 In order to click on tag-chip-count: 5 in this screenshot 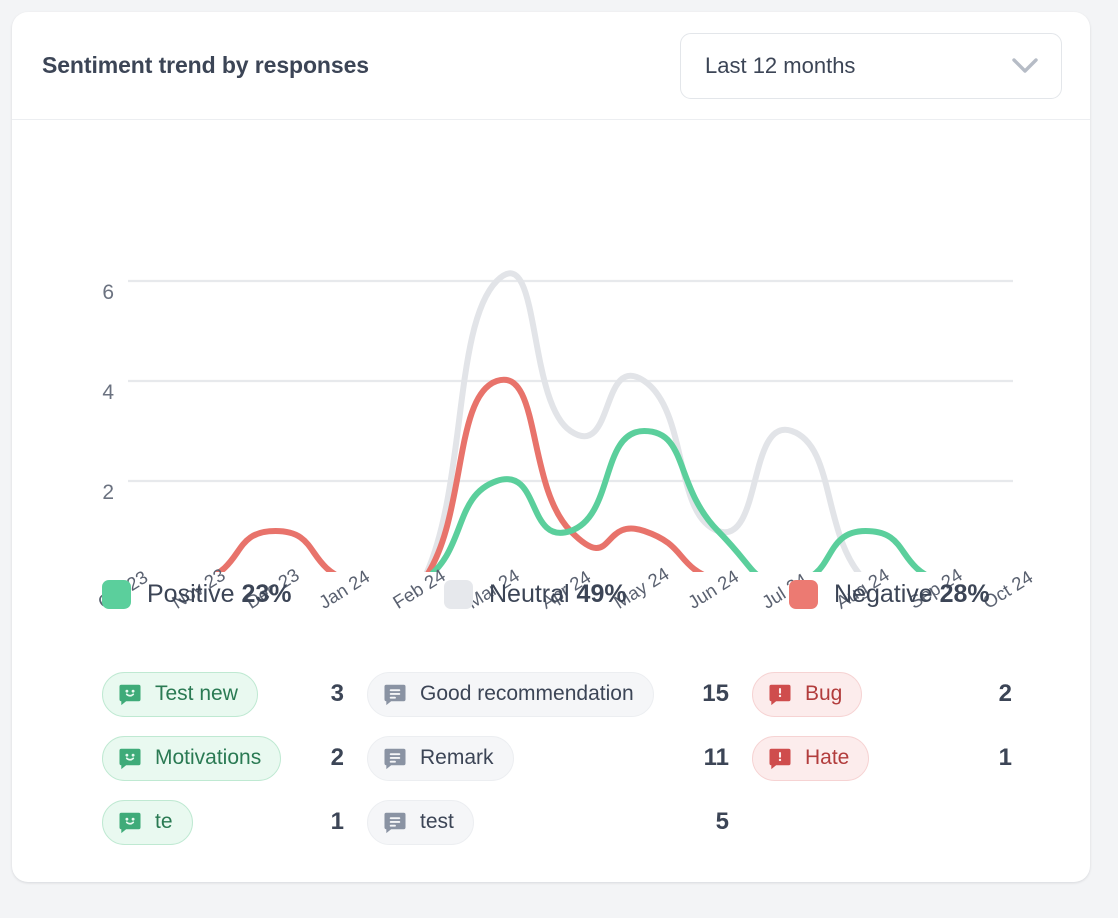, I will do `click(722, 821)`.